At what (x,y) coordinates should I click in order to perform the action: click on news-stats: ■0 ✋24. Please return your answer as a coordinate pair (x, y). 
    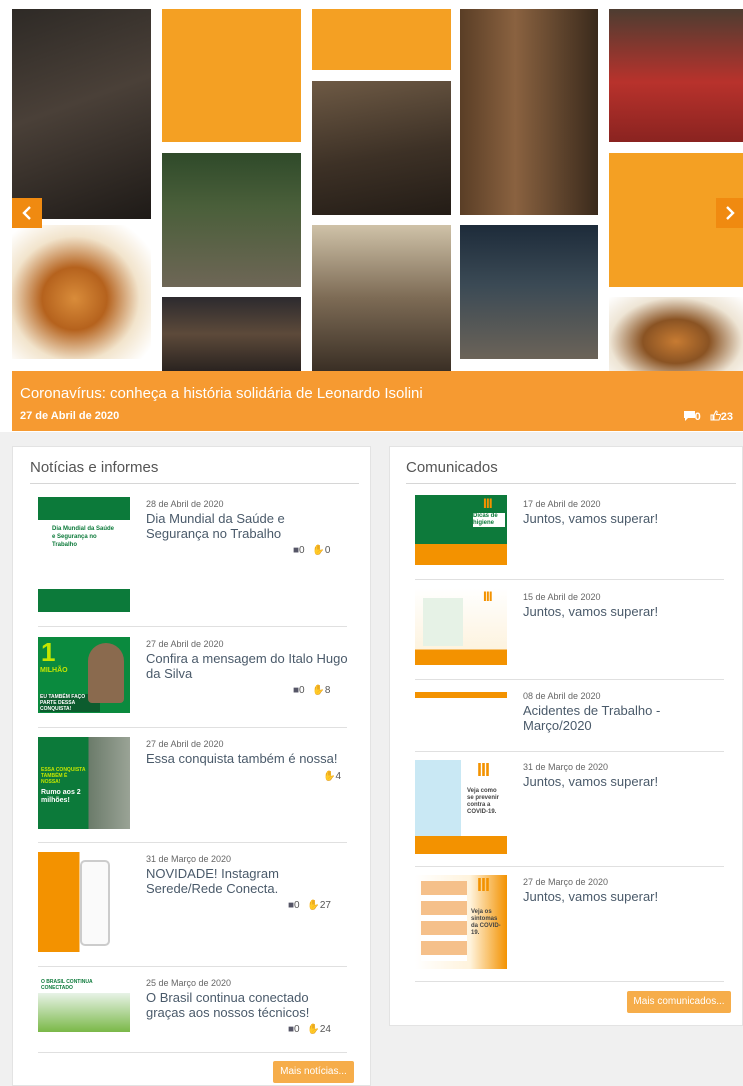
    Looking at the image, I should click on (309, 1029).